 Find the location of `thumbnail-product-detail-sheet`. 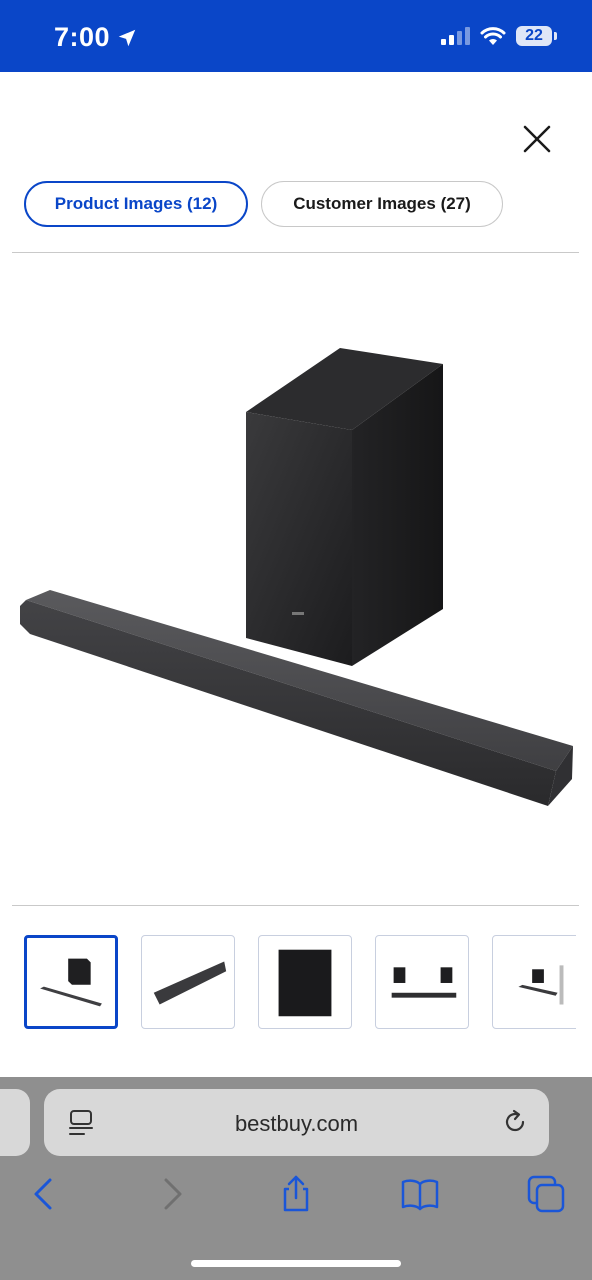

thumbnail-product-detail-sheet is located at coordinates (534, 982).